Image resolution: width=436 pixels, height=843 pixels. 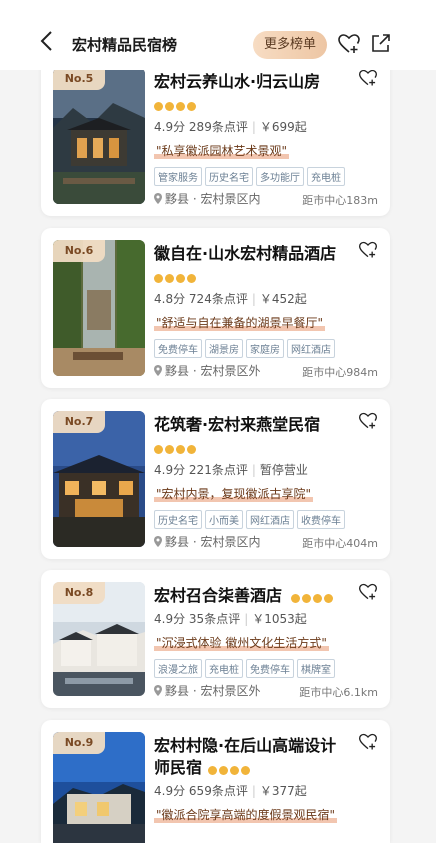 What do you see at coordinates (214, 619) in the screenshot?
I see `review-count: 35条点评` at bounding box center [214, 619].